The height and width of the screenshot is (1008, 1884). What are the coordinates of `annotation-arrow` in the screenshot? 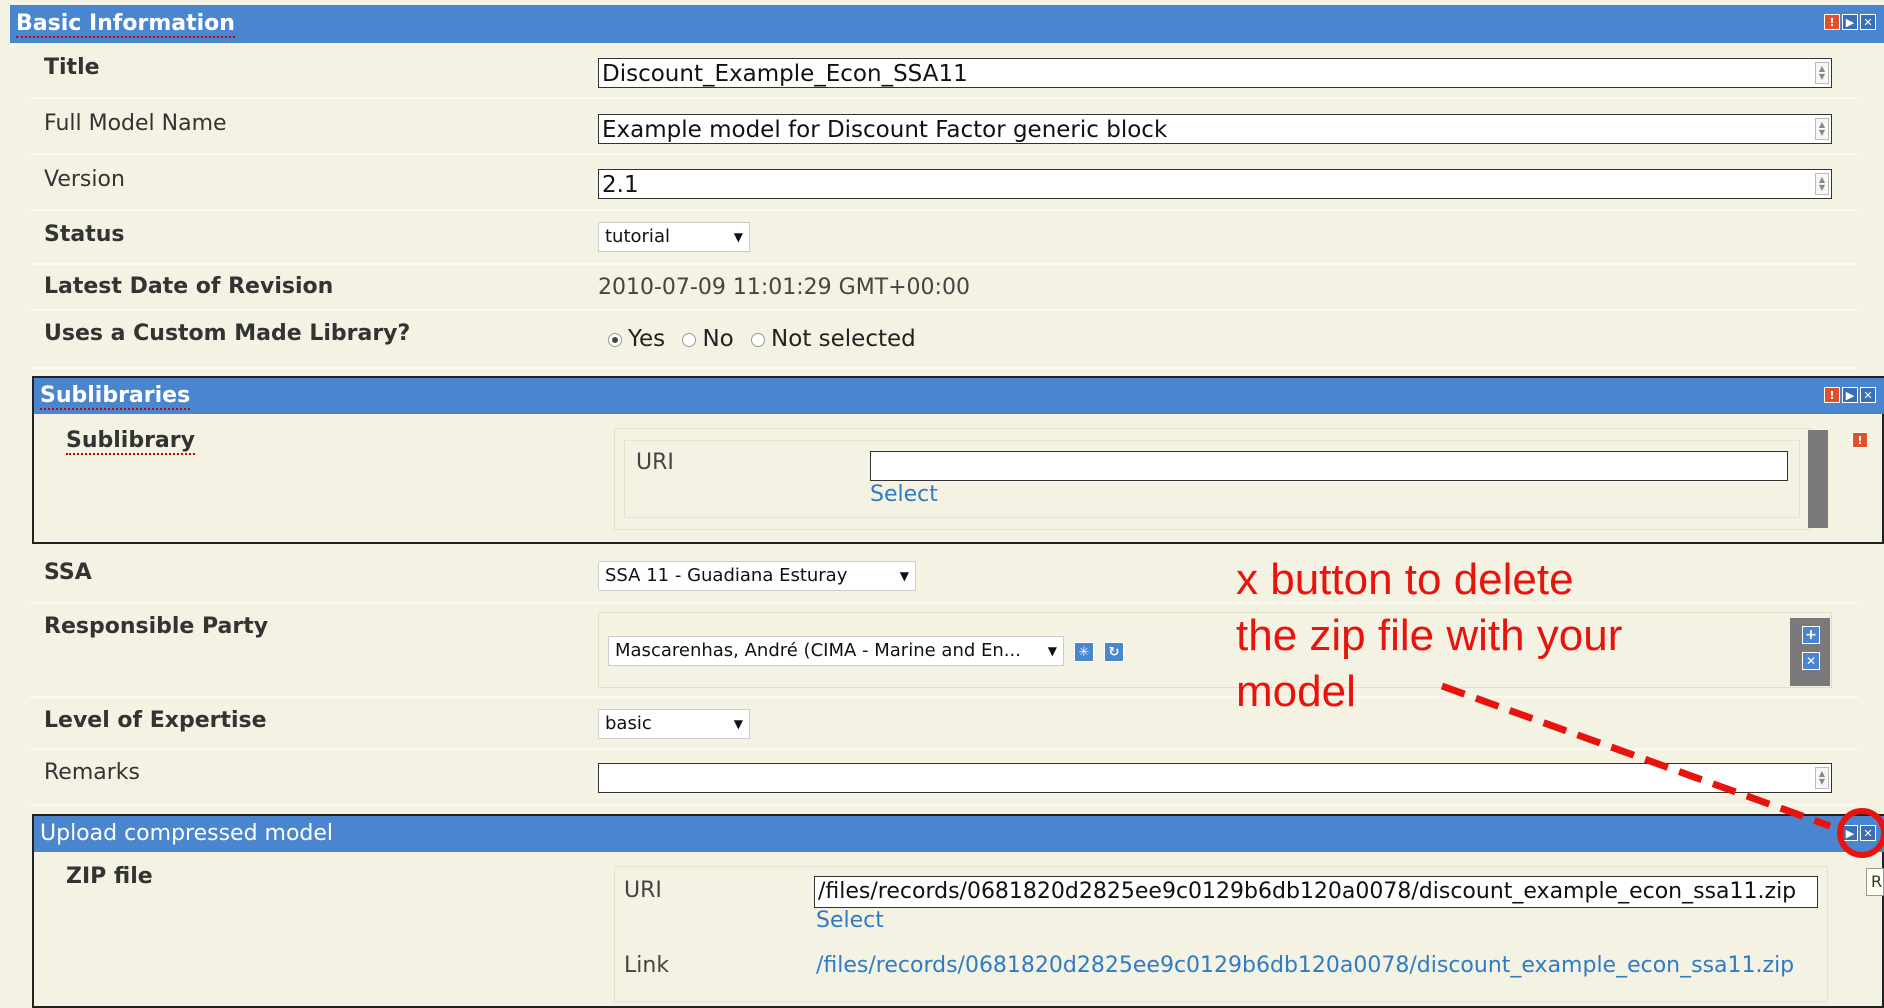 It's located at (1662, 770).